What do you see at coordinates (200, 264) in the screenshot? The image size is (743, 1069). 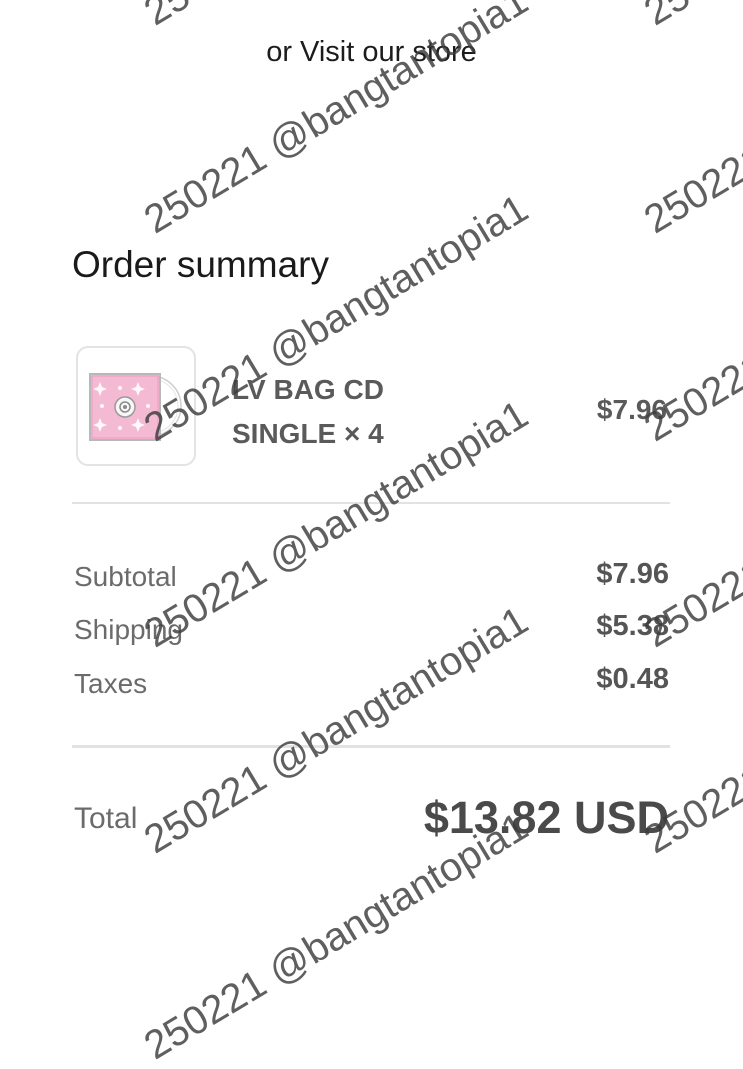 I see `order-summary-title: Order summary` at bounding box center [200, 264].